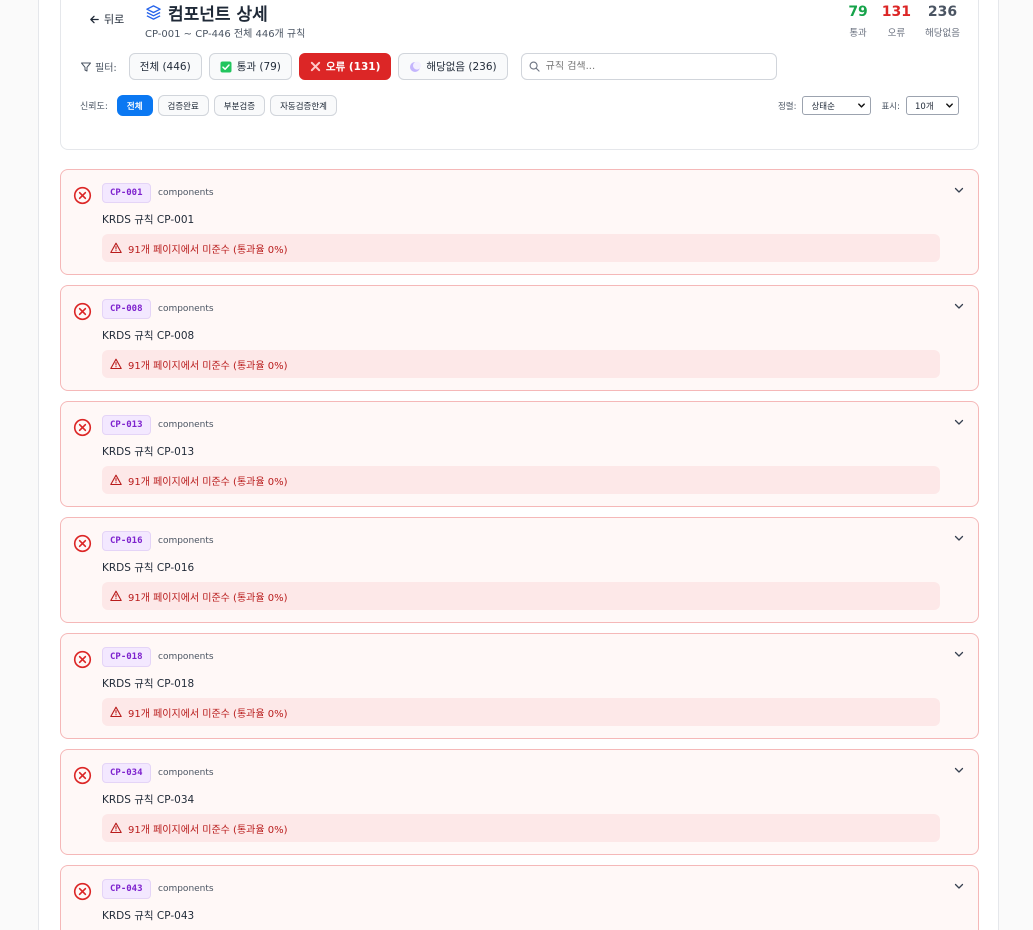 The height and width of the screenshot is (930, 1033). I want to click on rule-name: KRDS 규칙 CP-034, so click(148, 800).